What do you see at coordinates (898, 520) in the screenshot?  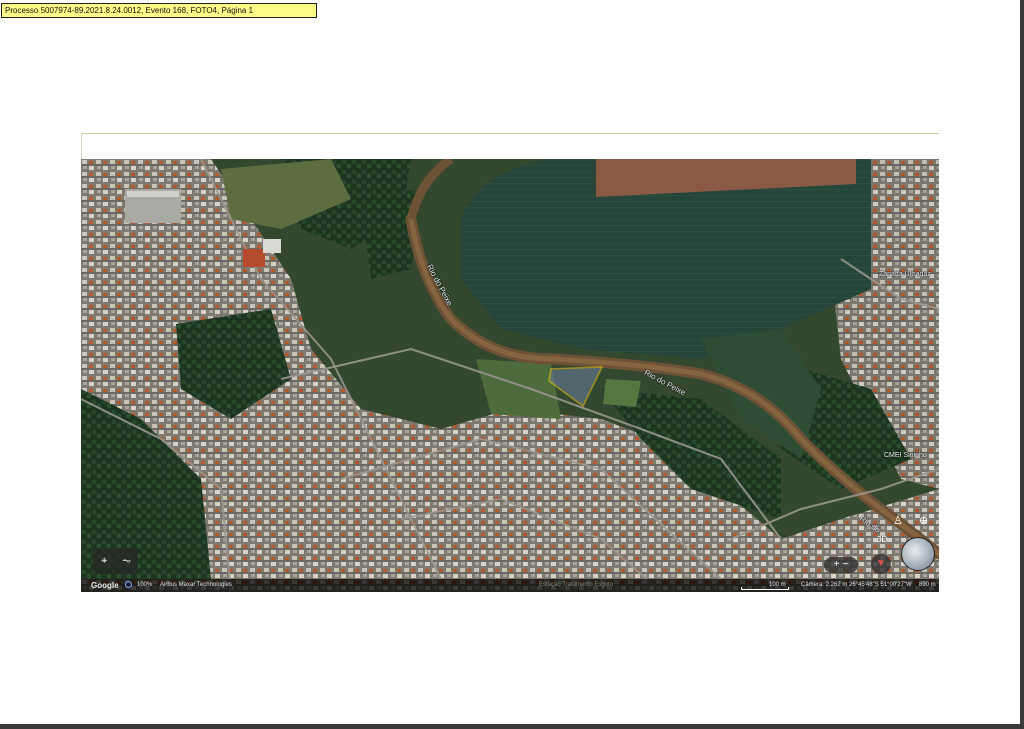 I see `pegman-icon: ♙` at bounding box center [898, 520].